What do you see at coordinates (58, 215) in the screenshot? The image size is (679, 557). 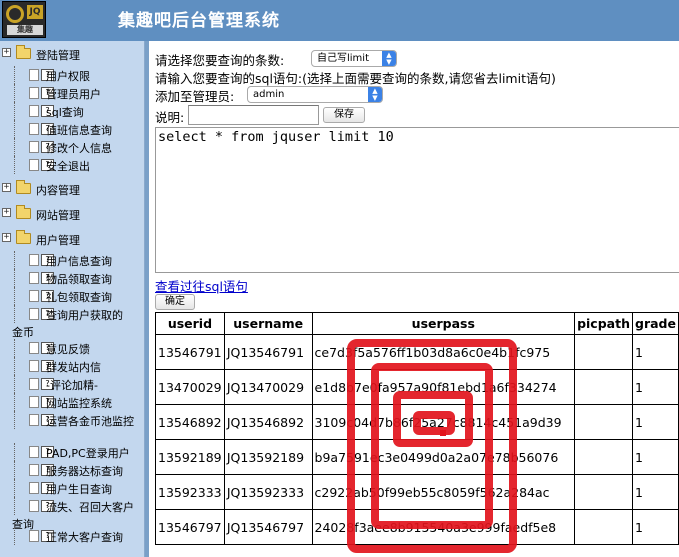 I see `sidebar-group-label: 网站管理` at bounding box center [58, 215].